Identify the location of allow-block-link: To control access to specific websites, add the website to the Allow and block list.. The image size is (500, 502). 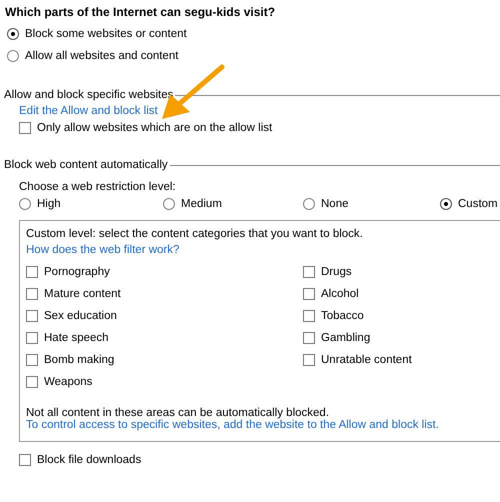
(232, 425).